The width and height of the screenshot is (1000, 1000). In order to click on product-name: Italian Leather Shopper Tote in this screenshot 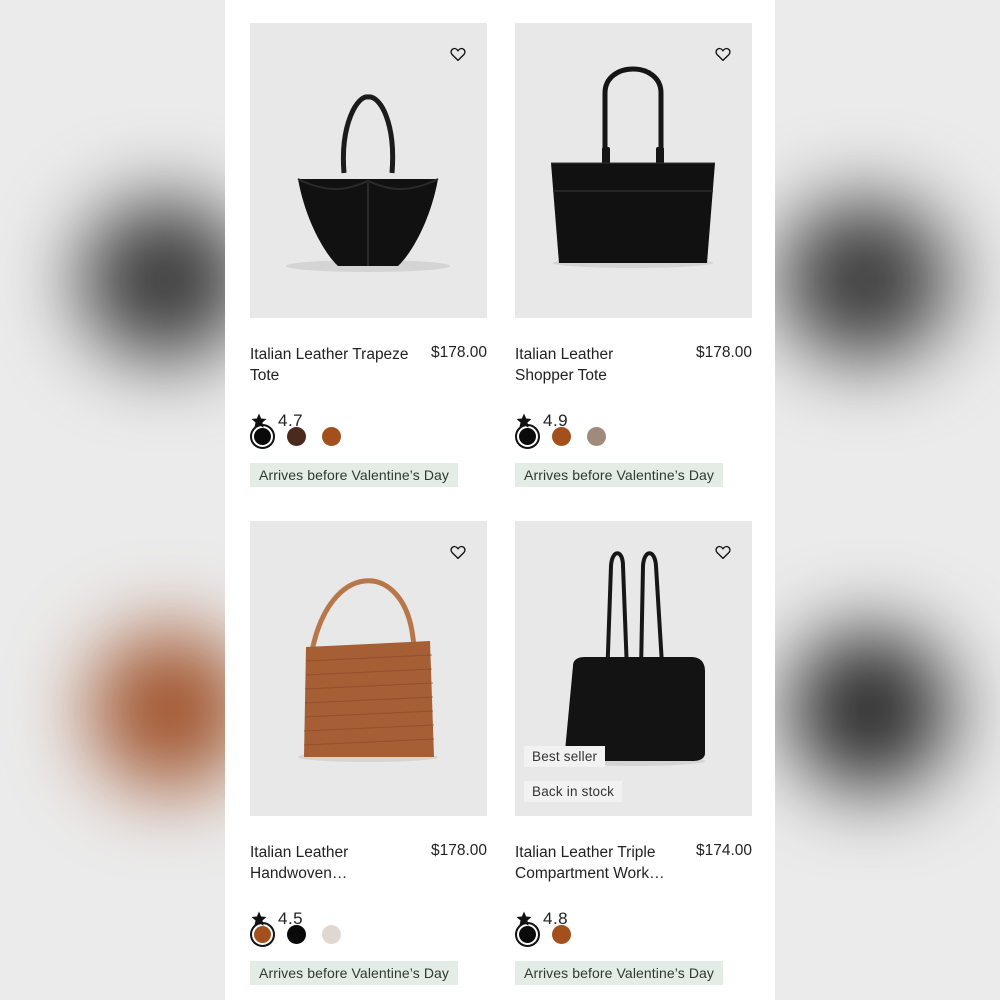, I will do `click(595, 365)`.